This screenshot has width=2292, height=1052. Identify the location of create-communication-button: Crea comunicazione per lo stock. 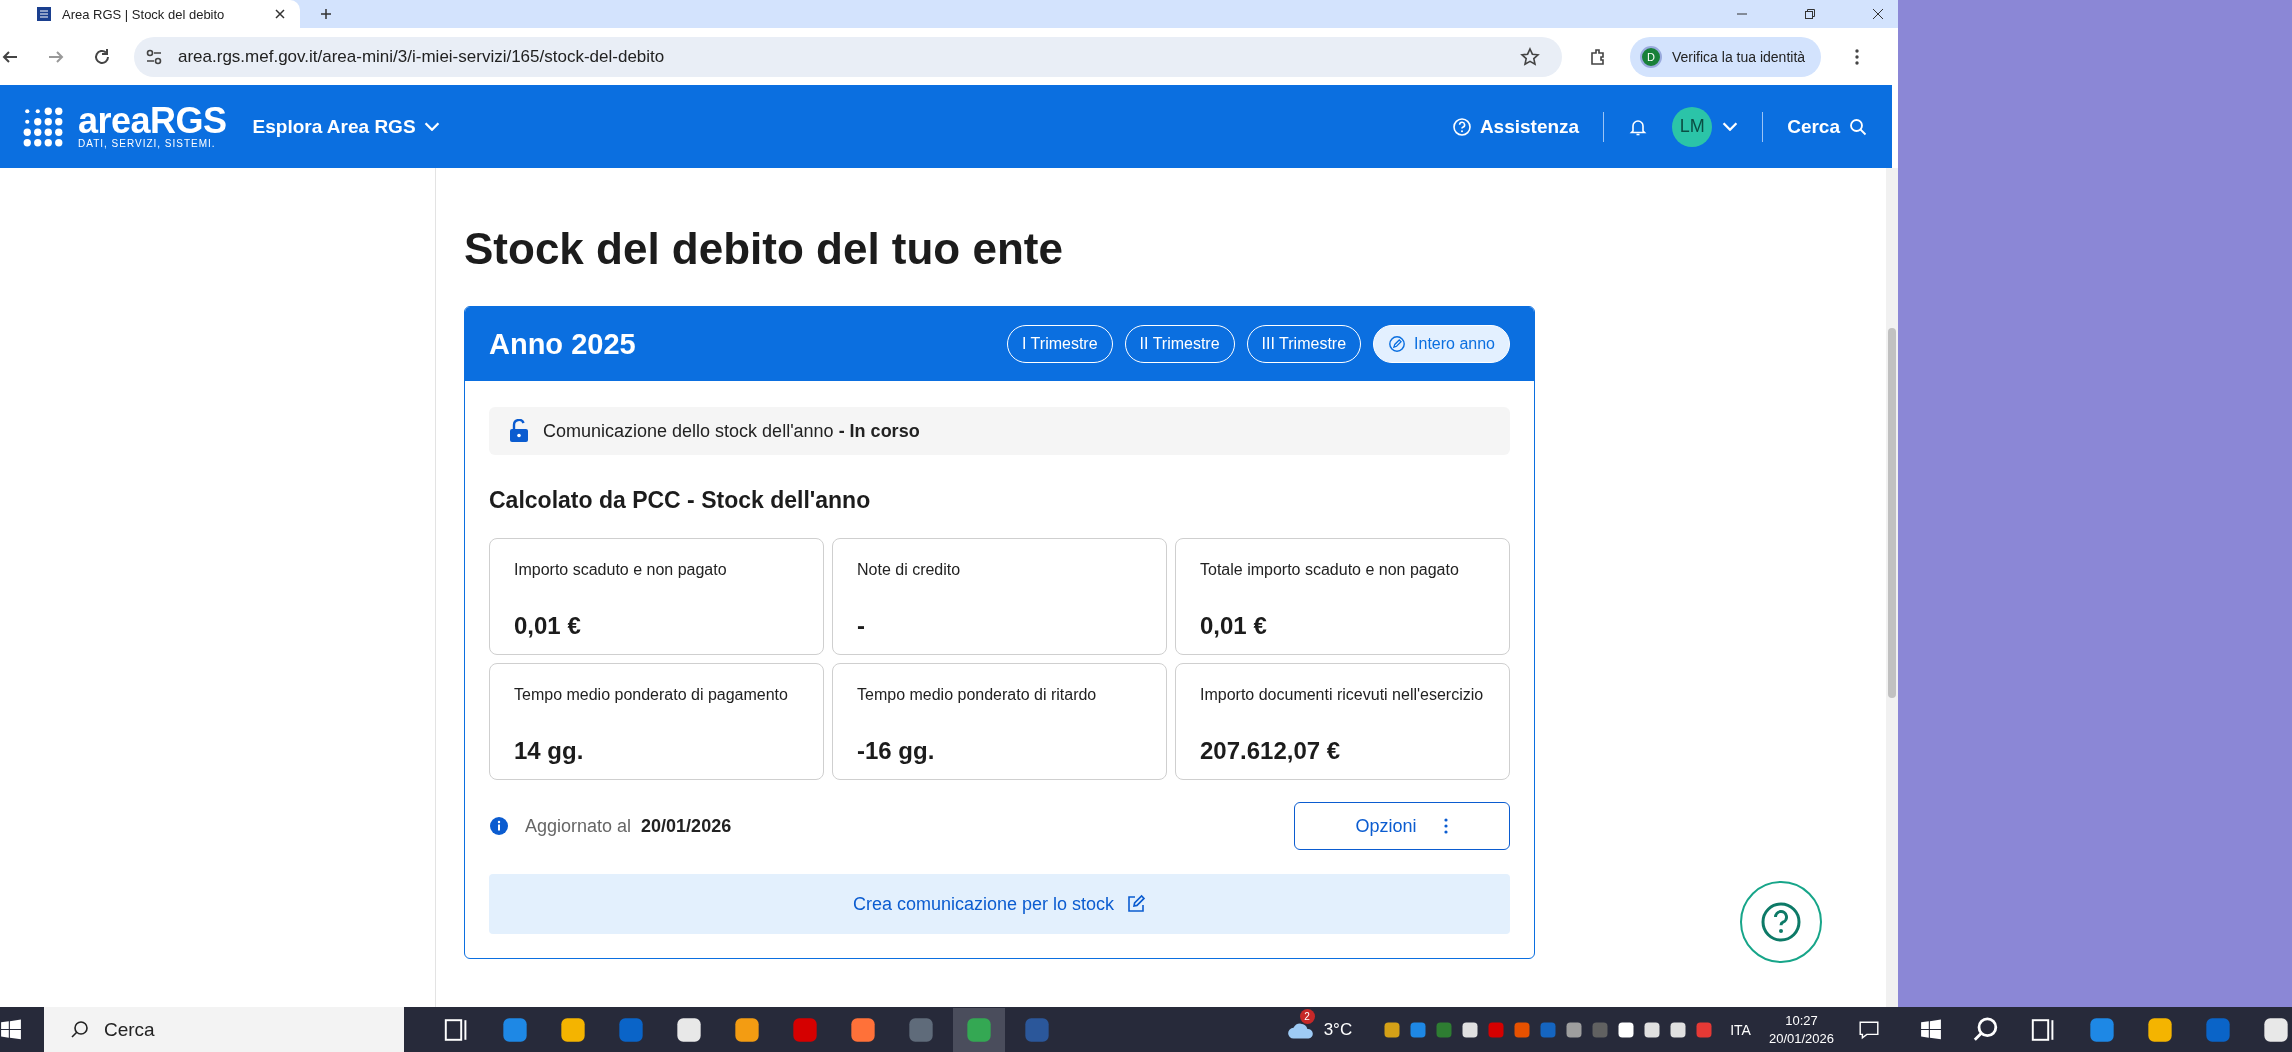
(999, 904).